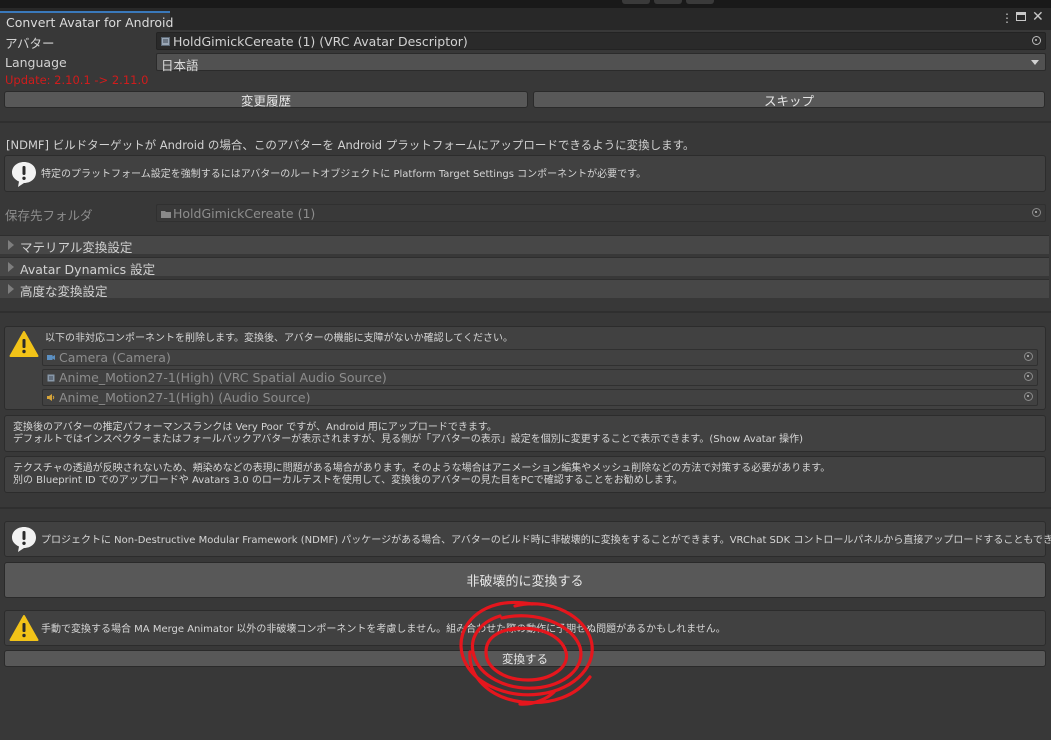 The height and width of the screenshot is (740, 1051). Describe the element at coordinates (1036, 212) in the screenshot. I see `folder-picker-icon` at that location.